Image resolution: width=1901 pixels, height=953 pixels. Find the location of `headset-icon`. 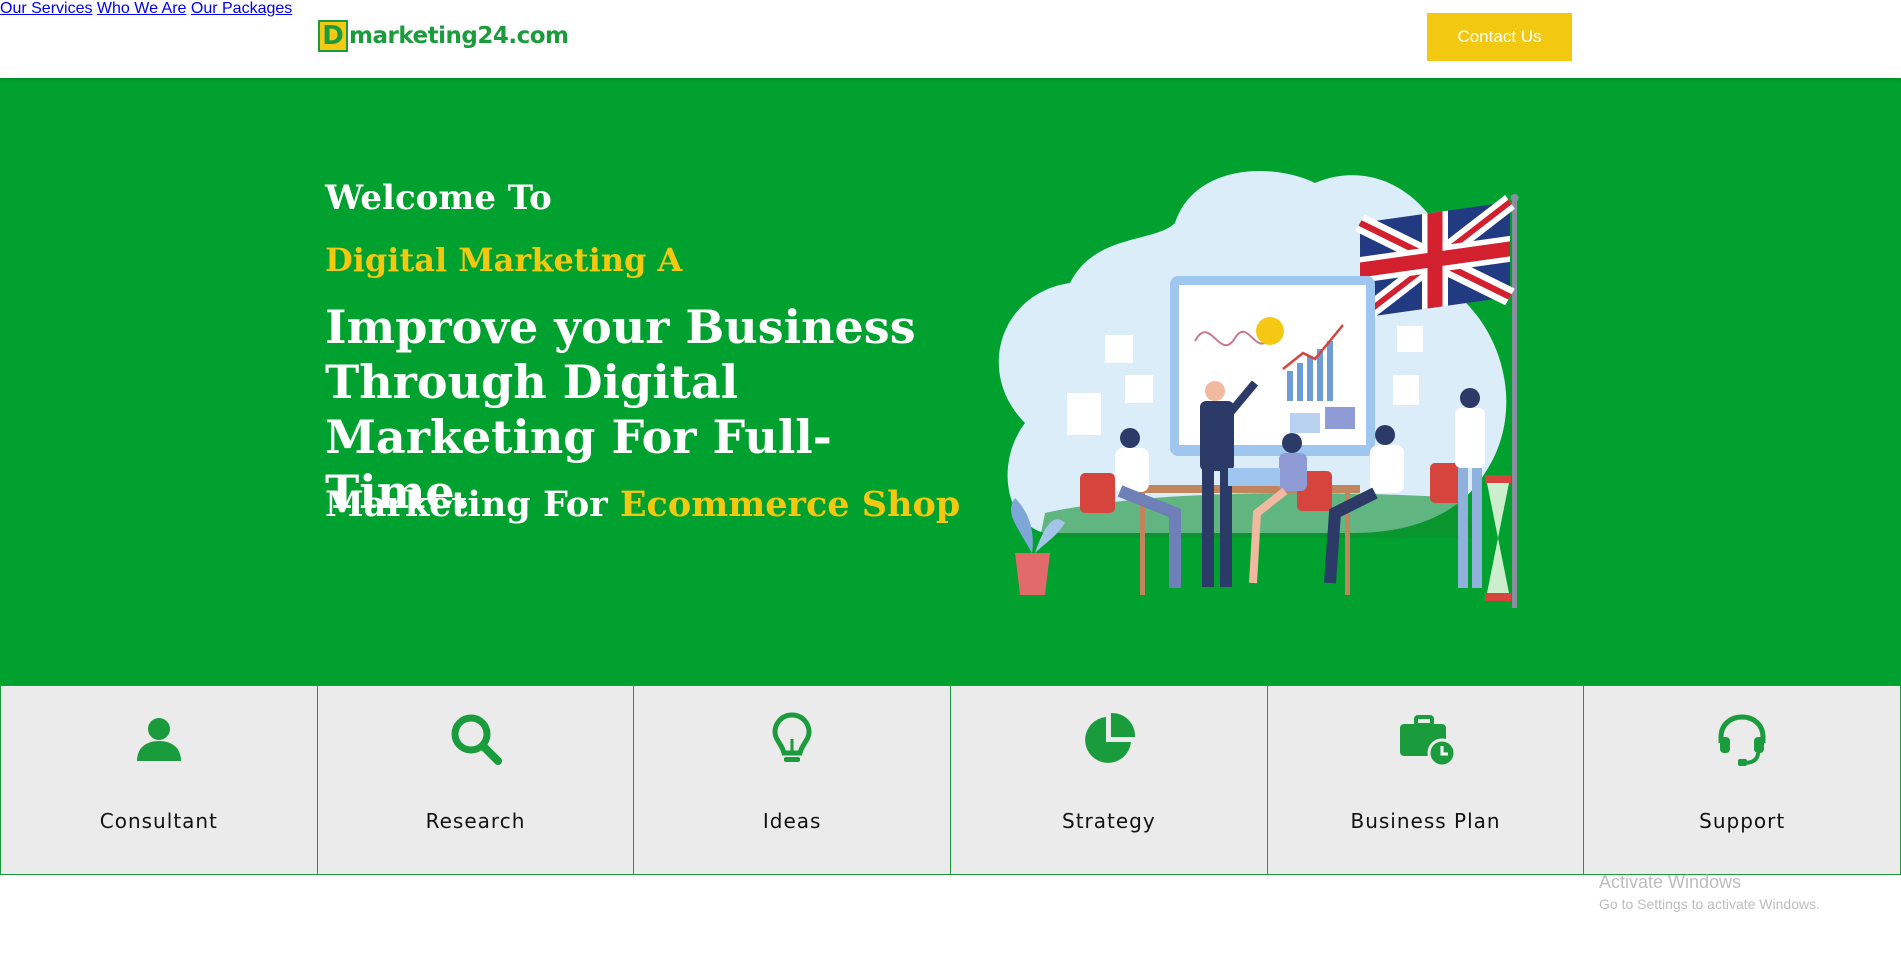

headset-icon is located at coordinates (1742, 740).